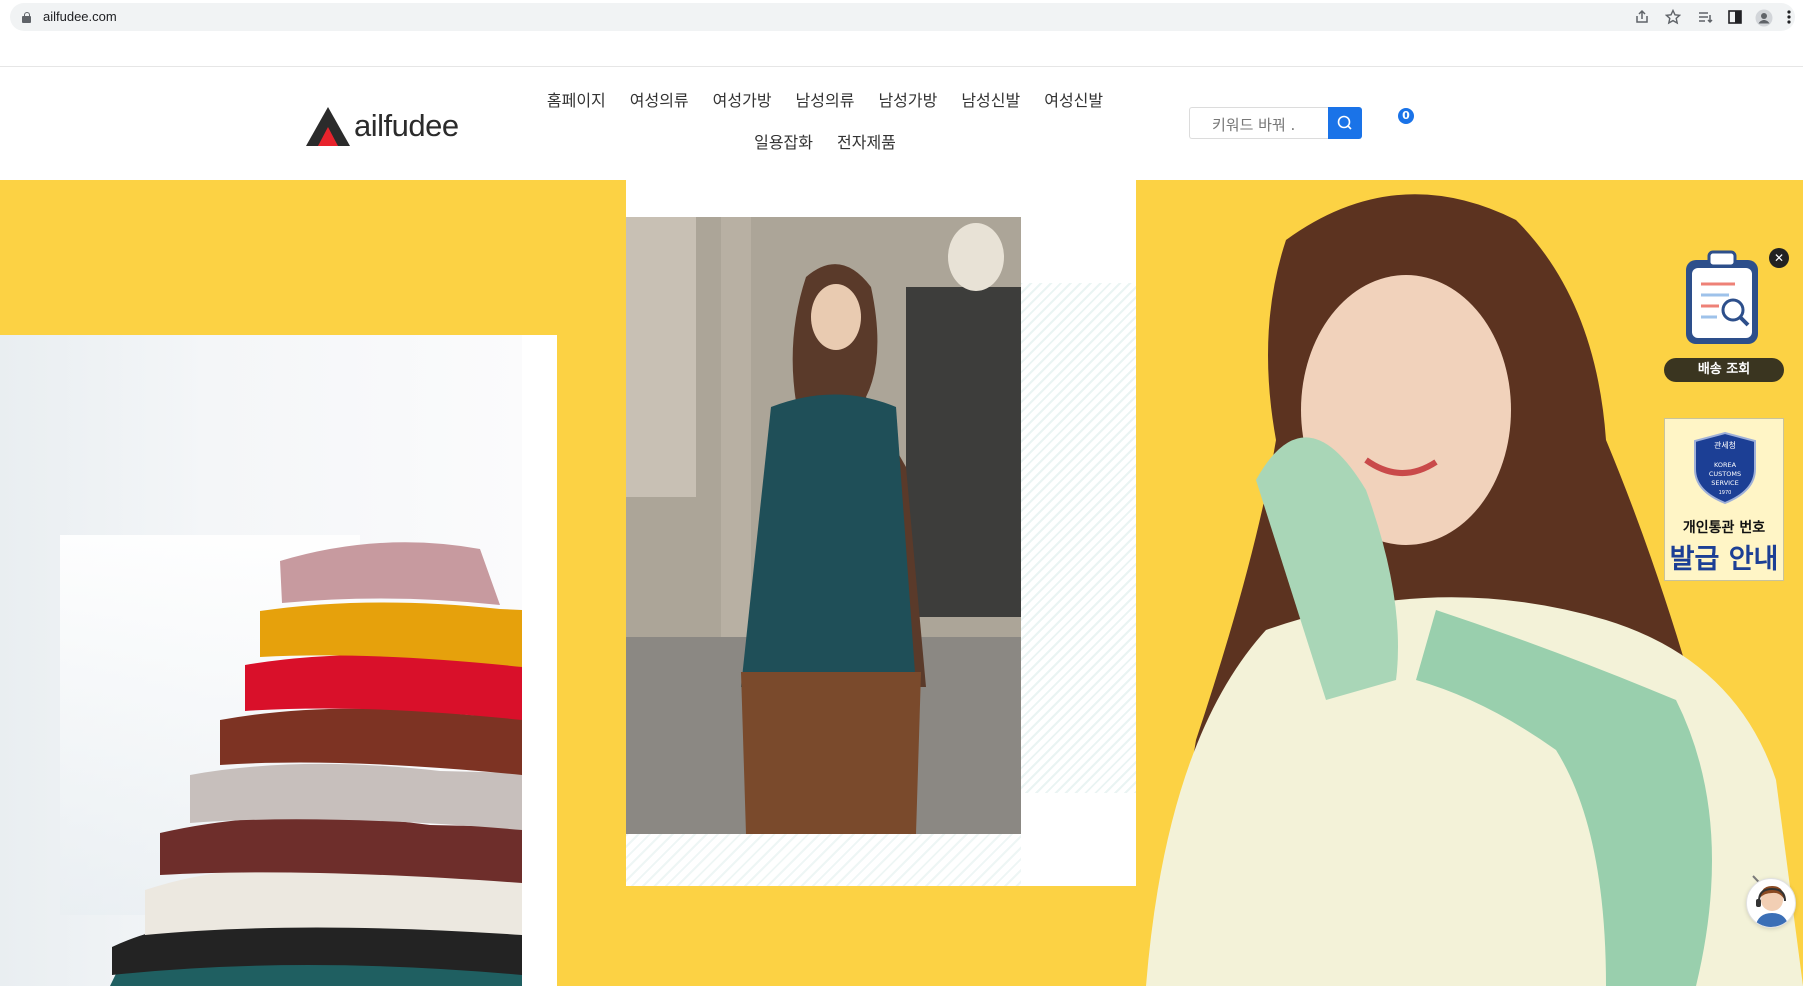  I want to click on sweater-stack-illustration, so click(316, 764).